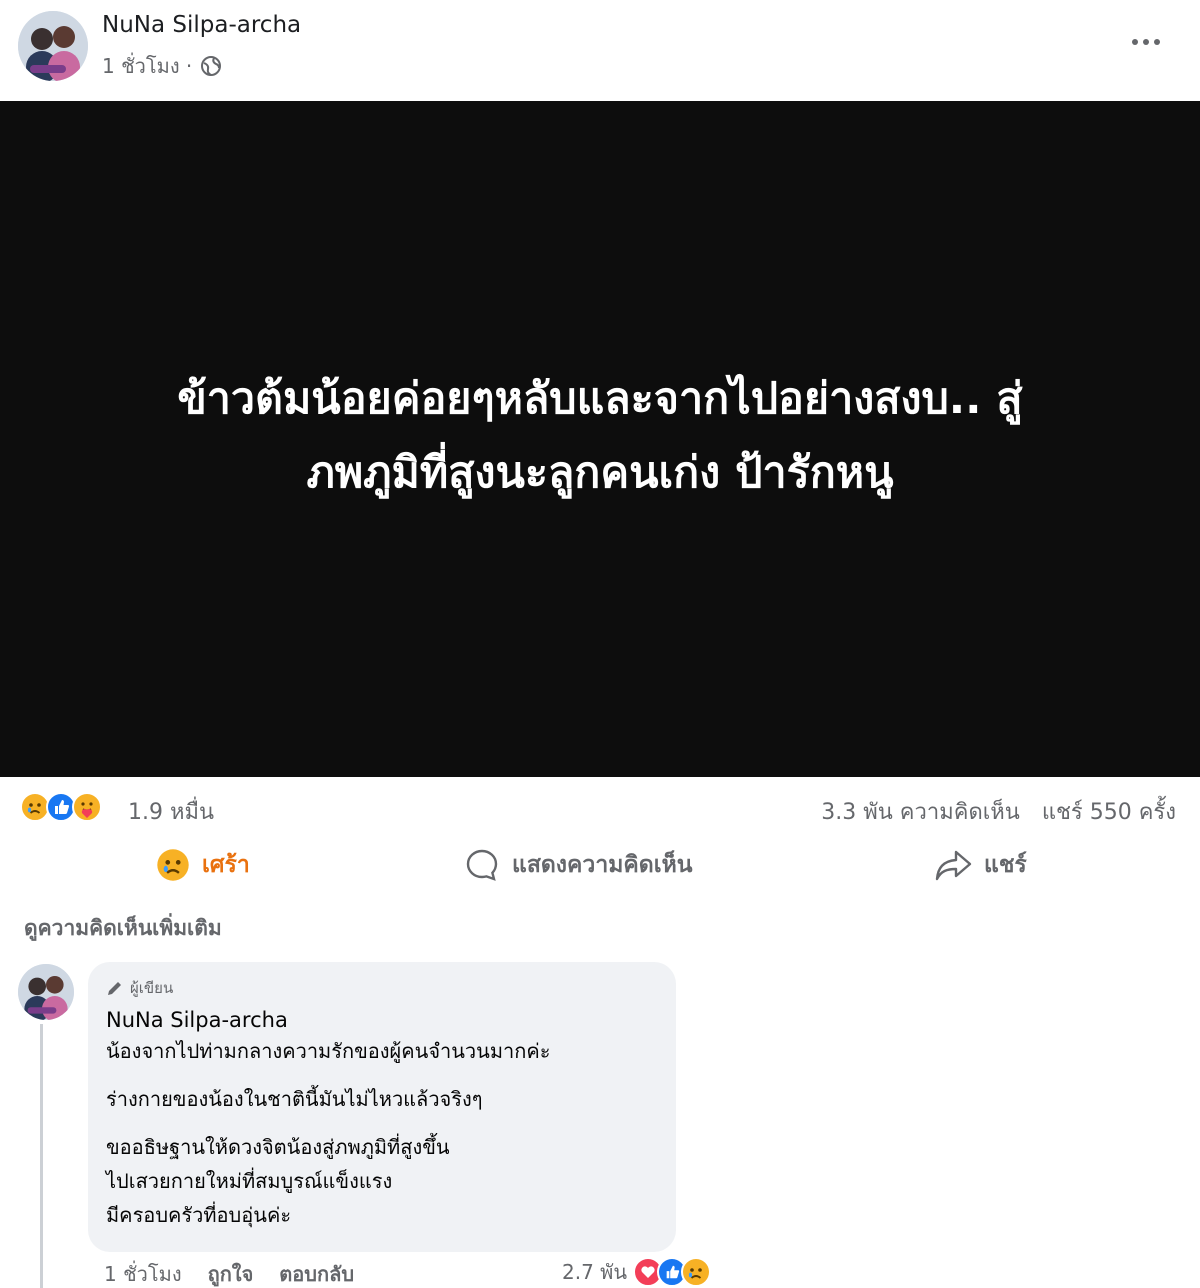 This screenshot has height=1288, width=1200. I want to click on comment-author: NuNa Silpa-archa, so click(382, 1020).